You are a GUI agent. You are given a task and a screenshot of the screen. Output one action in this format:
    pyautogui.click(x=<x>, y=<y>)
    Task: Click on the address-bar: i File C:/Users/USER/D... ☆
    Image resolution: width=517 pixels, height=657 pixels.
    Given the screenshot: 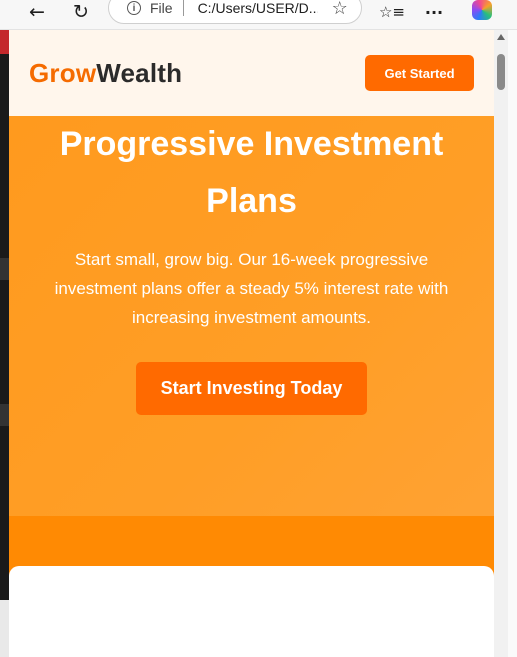 What is the action you would take?
    pyautogui.click(x=235, y=12)
    